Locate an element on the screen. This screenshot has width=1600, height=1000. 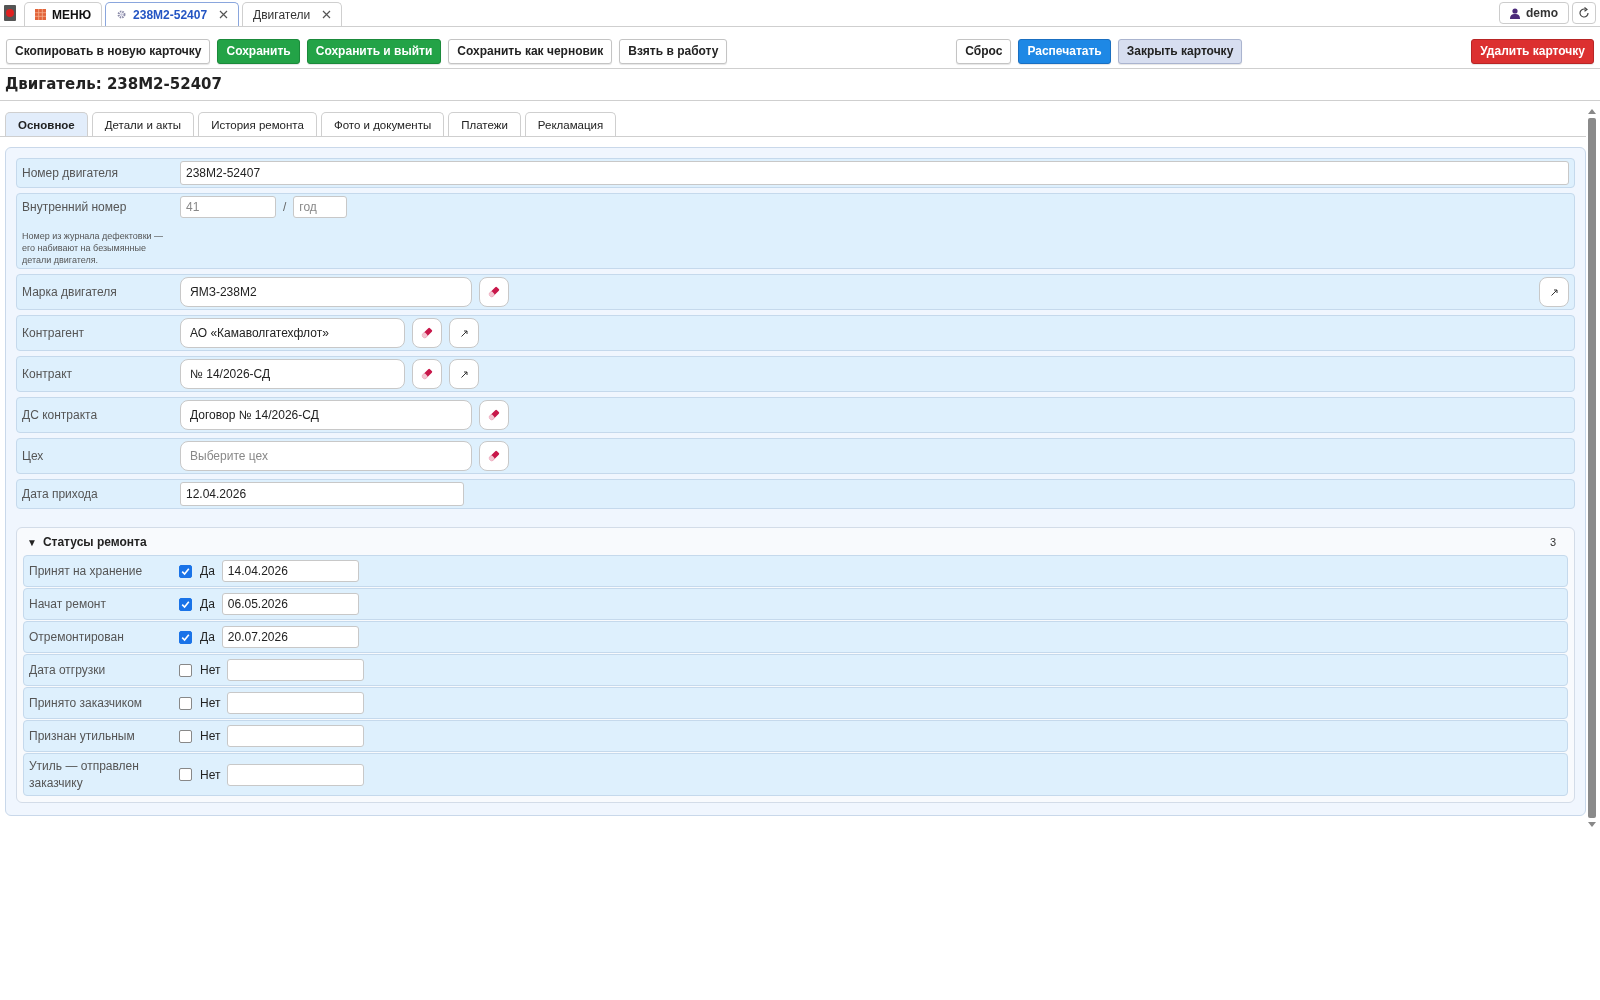
status-label: Признан утильным is located at coordinates (82, 736).